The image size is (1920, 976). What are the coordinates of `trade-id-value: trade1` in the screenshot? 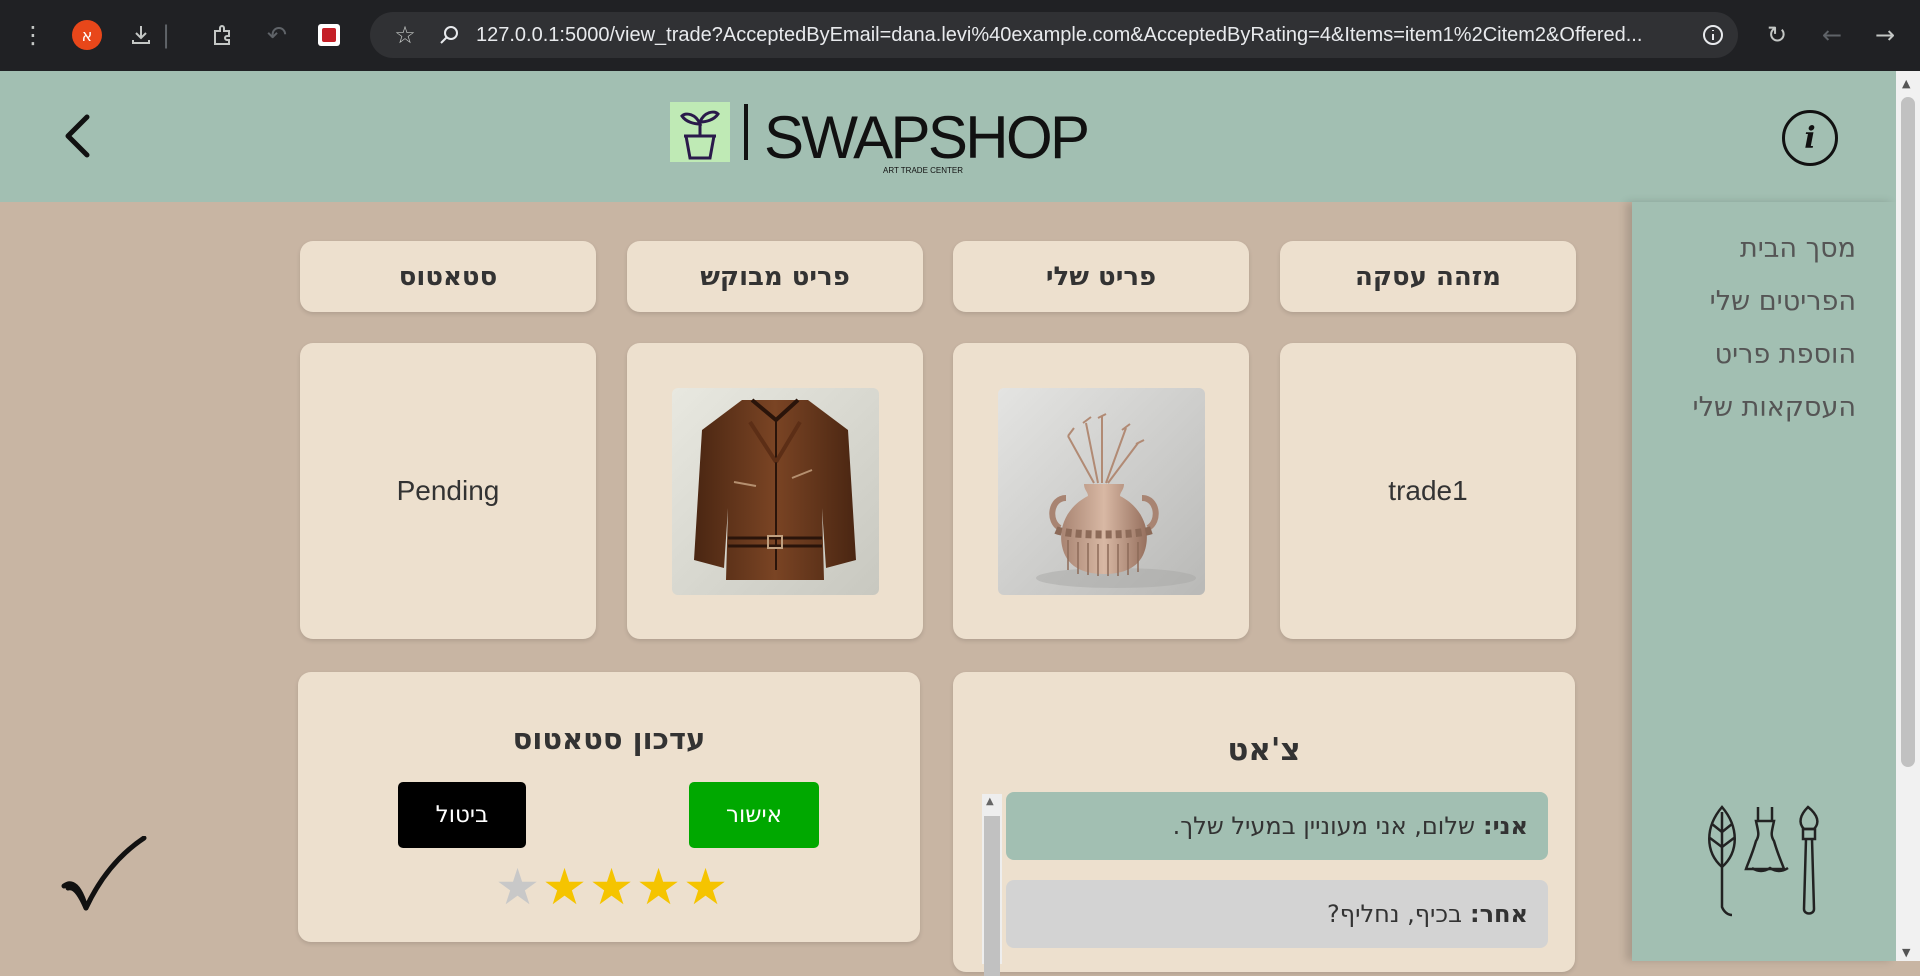 It's located at (1428, 490).